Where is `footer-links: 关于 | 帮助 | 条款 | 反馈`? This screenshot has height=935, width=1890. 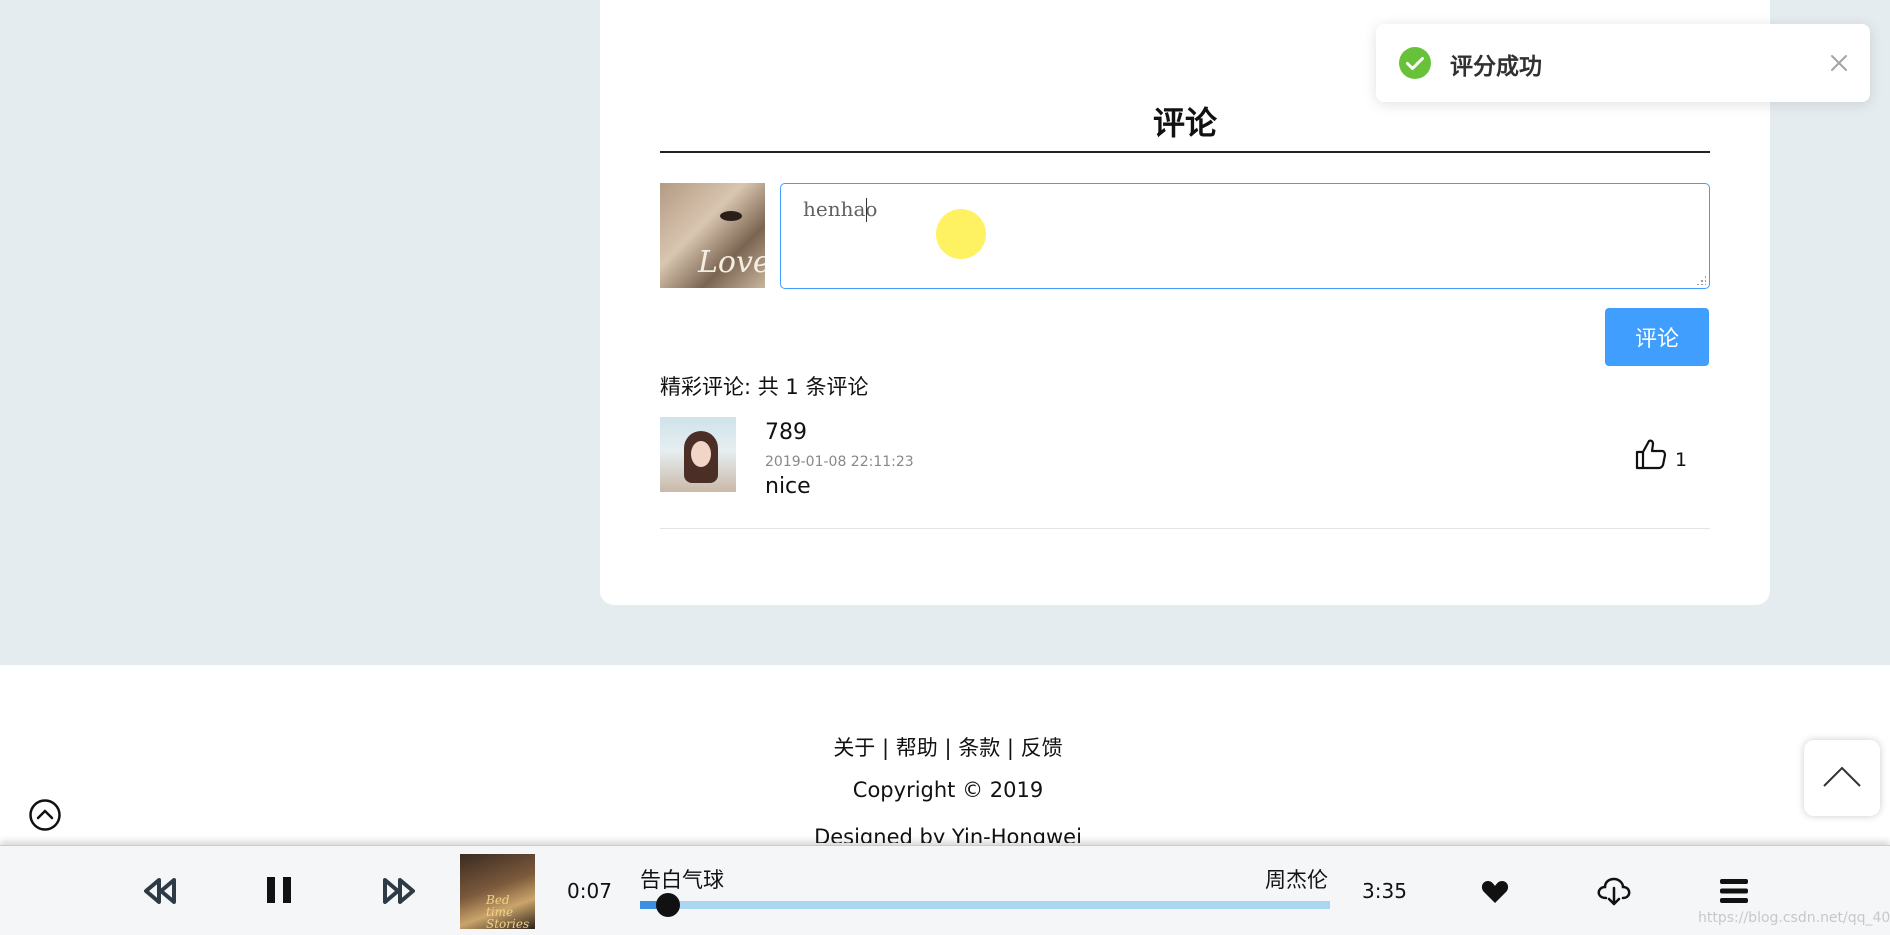
footer-links: 关于 | 帮助 | 条款 | 反馈 is located at coordinates (945, 747).